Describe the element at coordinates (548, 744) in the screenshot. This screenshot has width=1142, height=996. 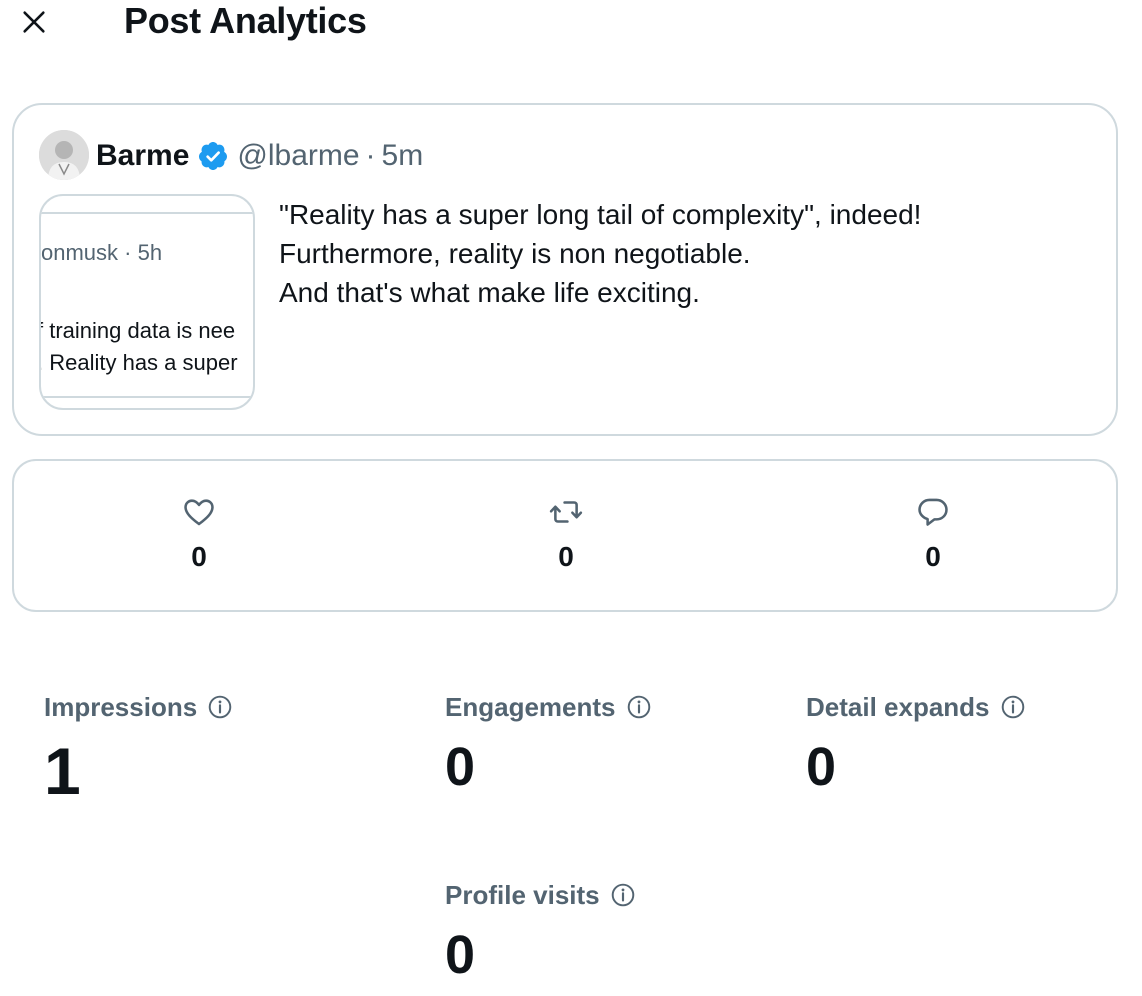
I see `engagements-metric: Engagements 0` at that location.